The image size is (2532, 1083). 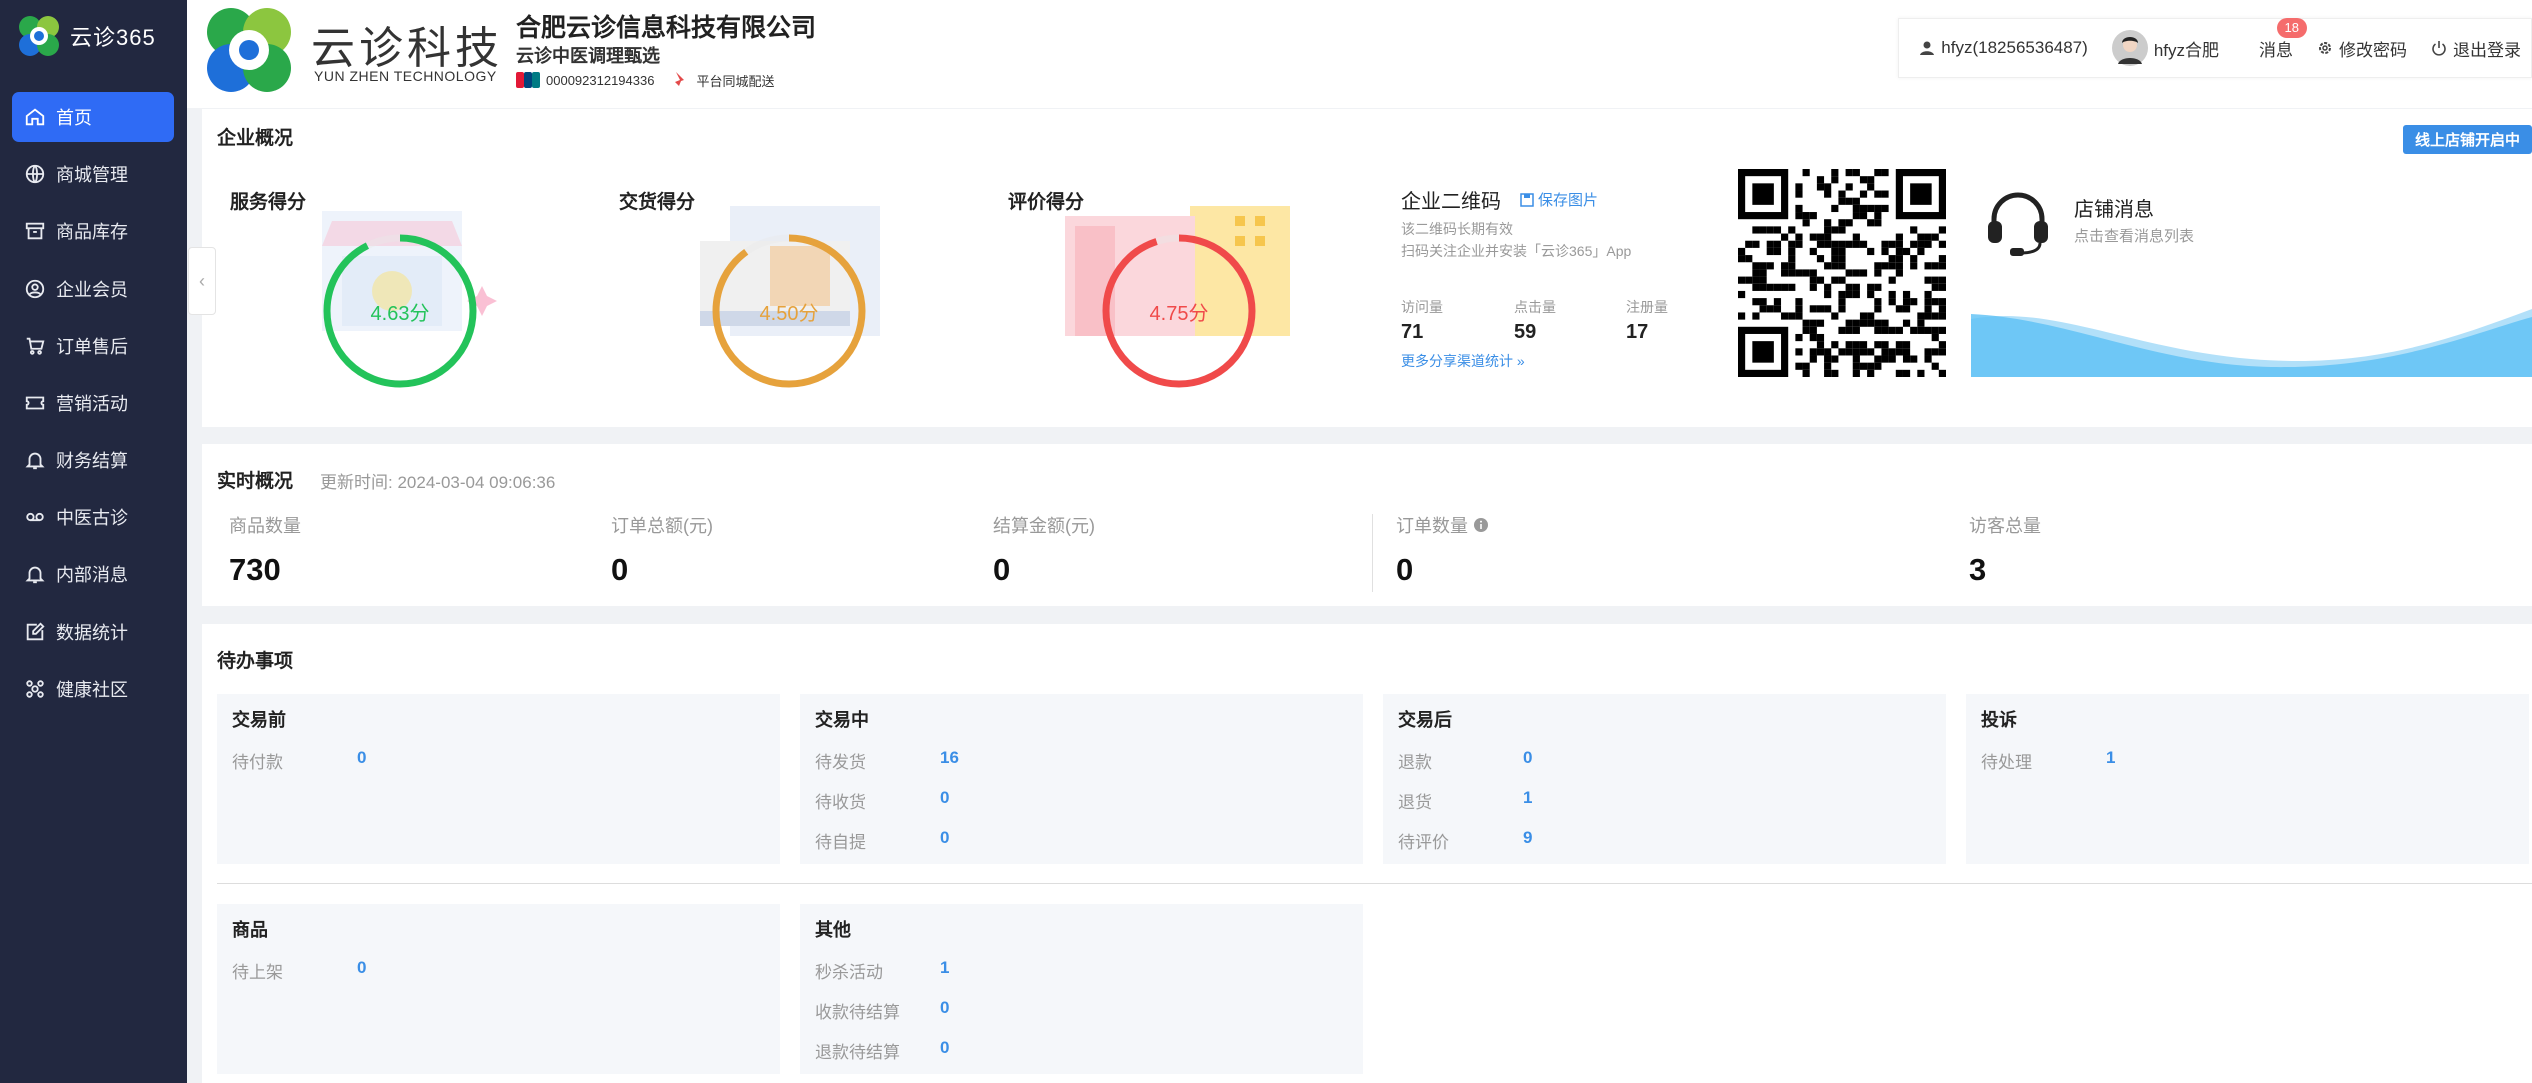 I want to click on todo-row: 待发货 16, so click(x=887, y=760).